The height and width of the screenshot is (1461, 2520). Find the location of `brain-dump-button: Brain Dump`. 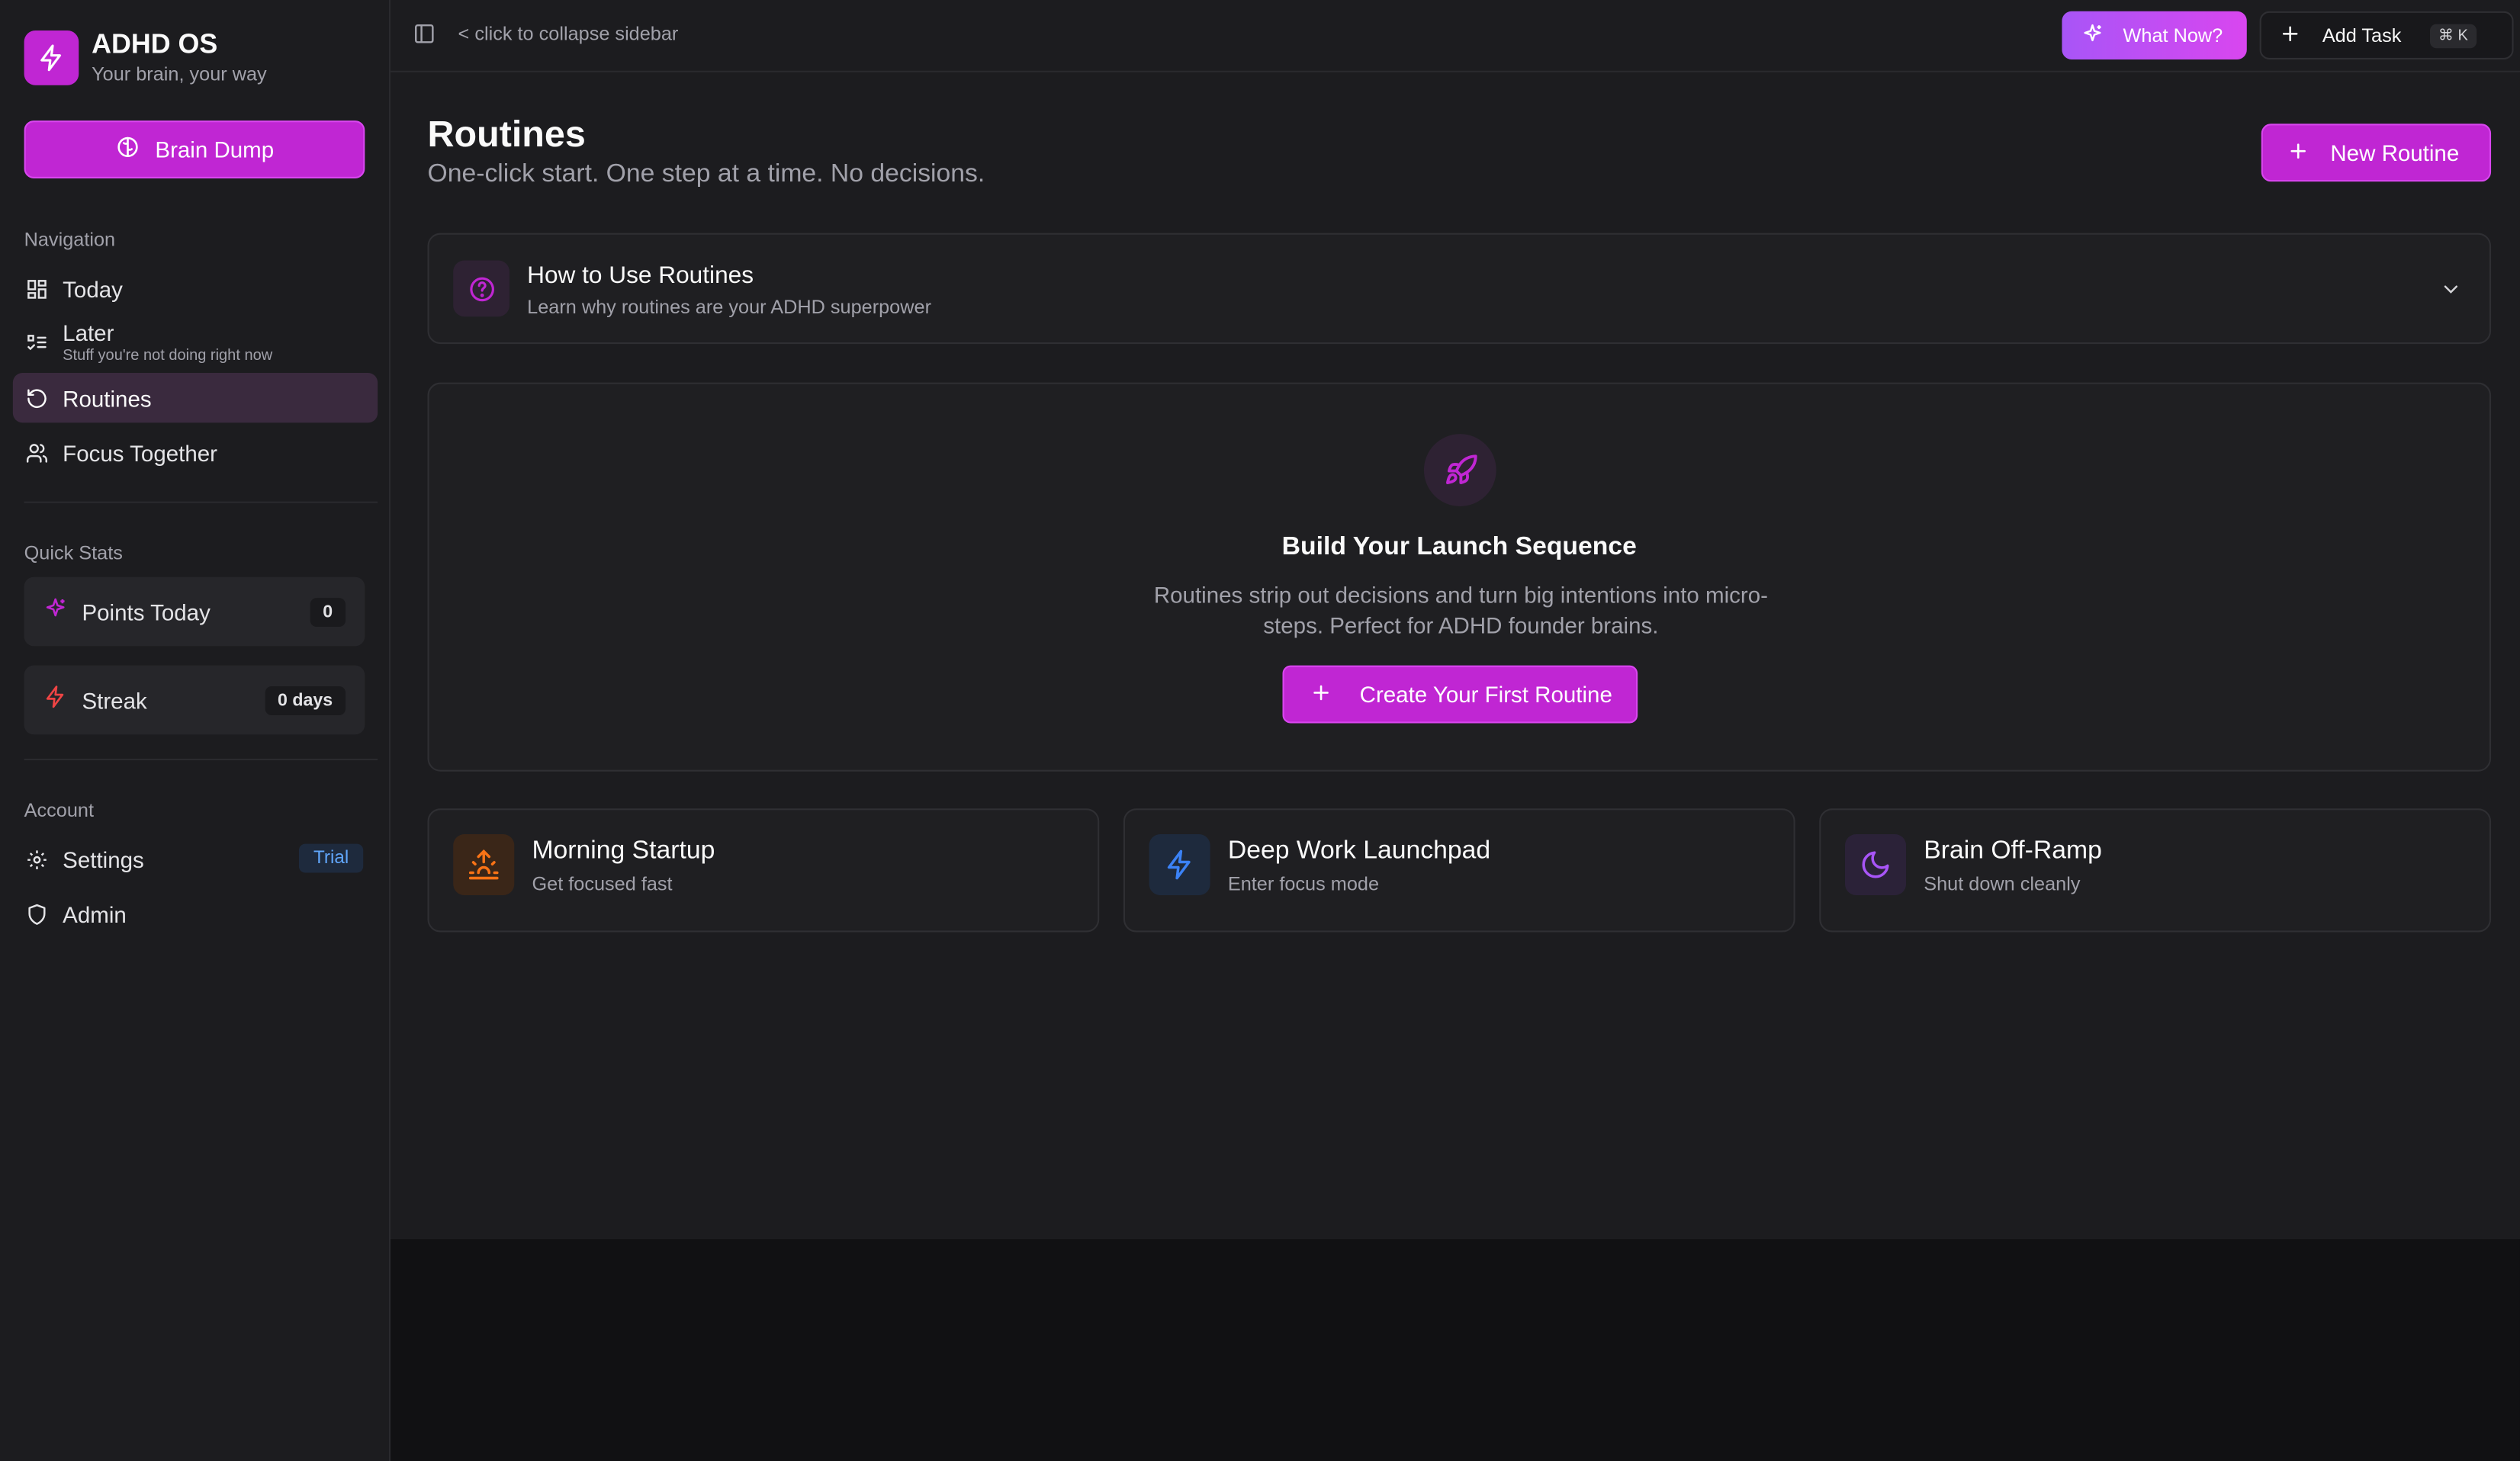

brain-dump-button: Brain Dump is located at coordinates (194, 149).